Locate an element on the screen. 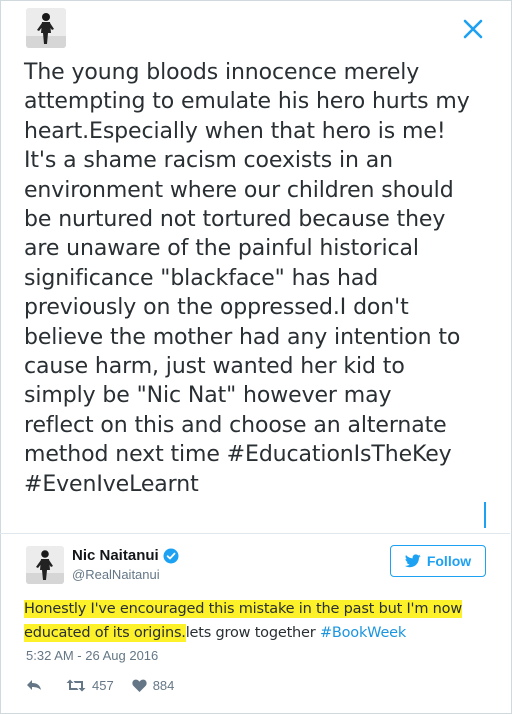 The height and width of the screenshot is (714, 512). avatar is located at coordinates (45, 565).